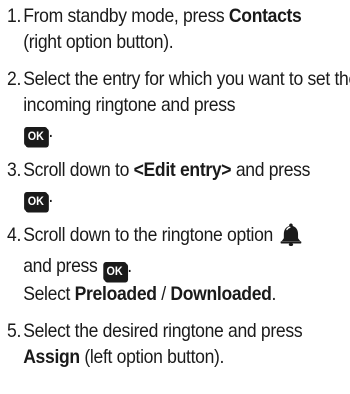 The height and width of the screenshot is (394, 350). Describe the element at coordinates (182, 170) in the screenshot. I see `edit-entry-label: <Edit entry>` at that location.